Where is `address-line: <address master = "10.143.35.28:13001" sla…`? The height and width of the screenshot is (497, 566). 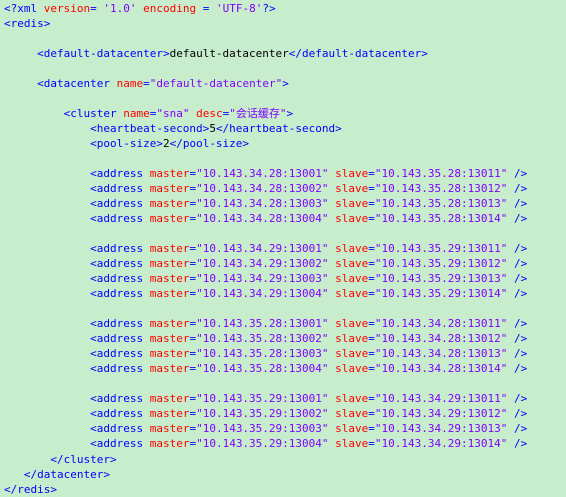 address-line: <address master = "10.143.35.28:13001" sla… is located at coordinates (265, 323).